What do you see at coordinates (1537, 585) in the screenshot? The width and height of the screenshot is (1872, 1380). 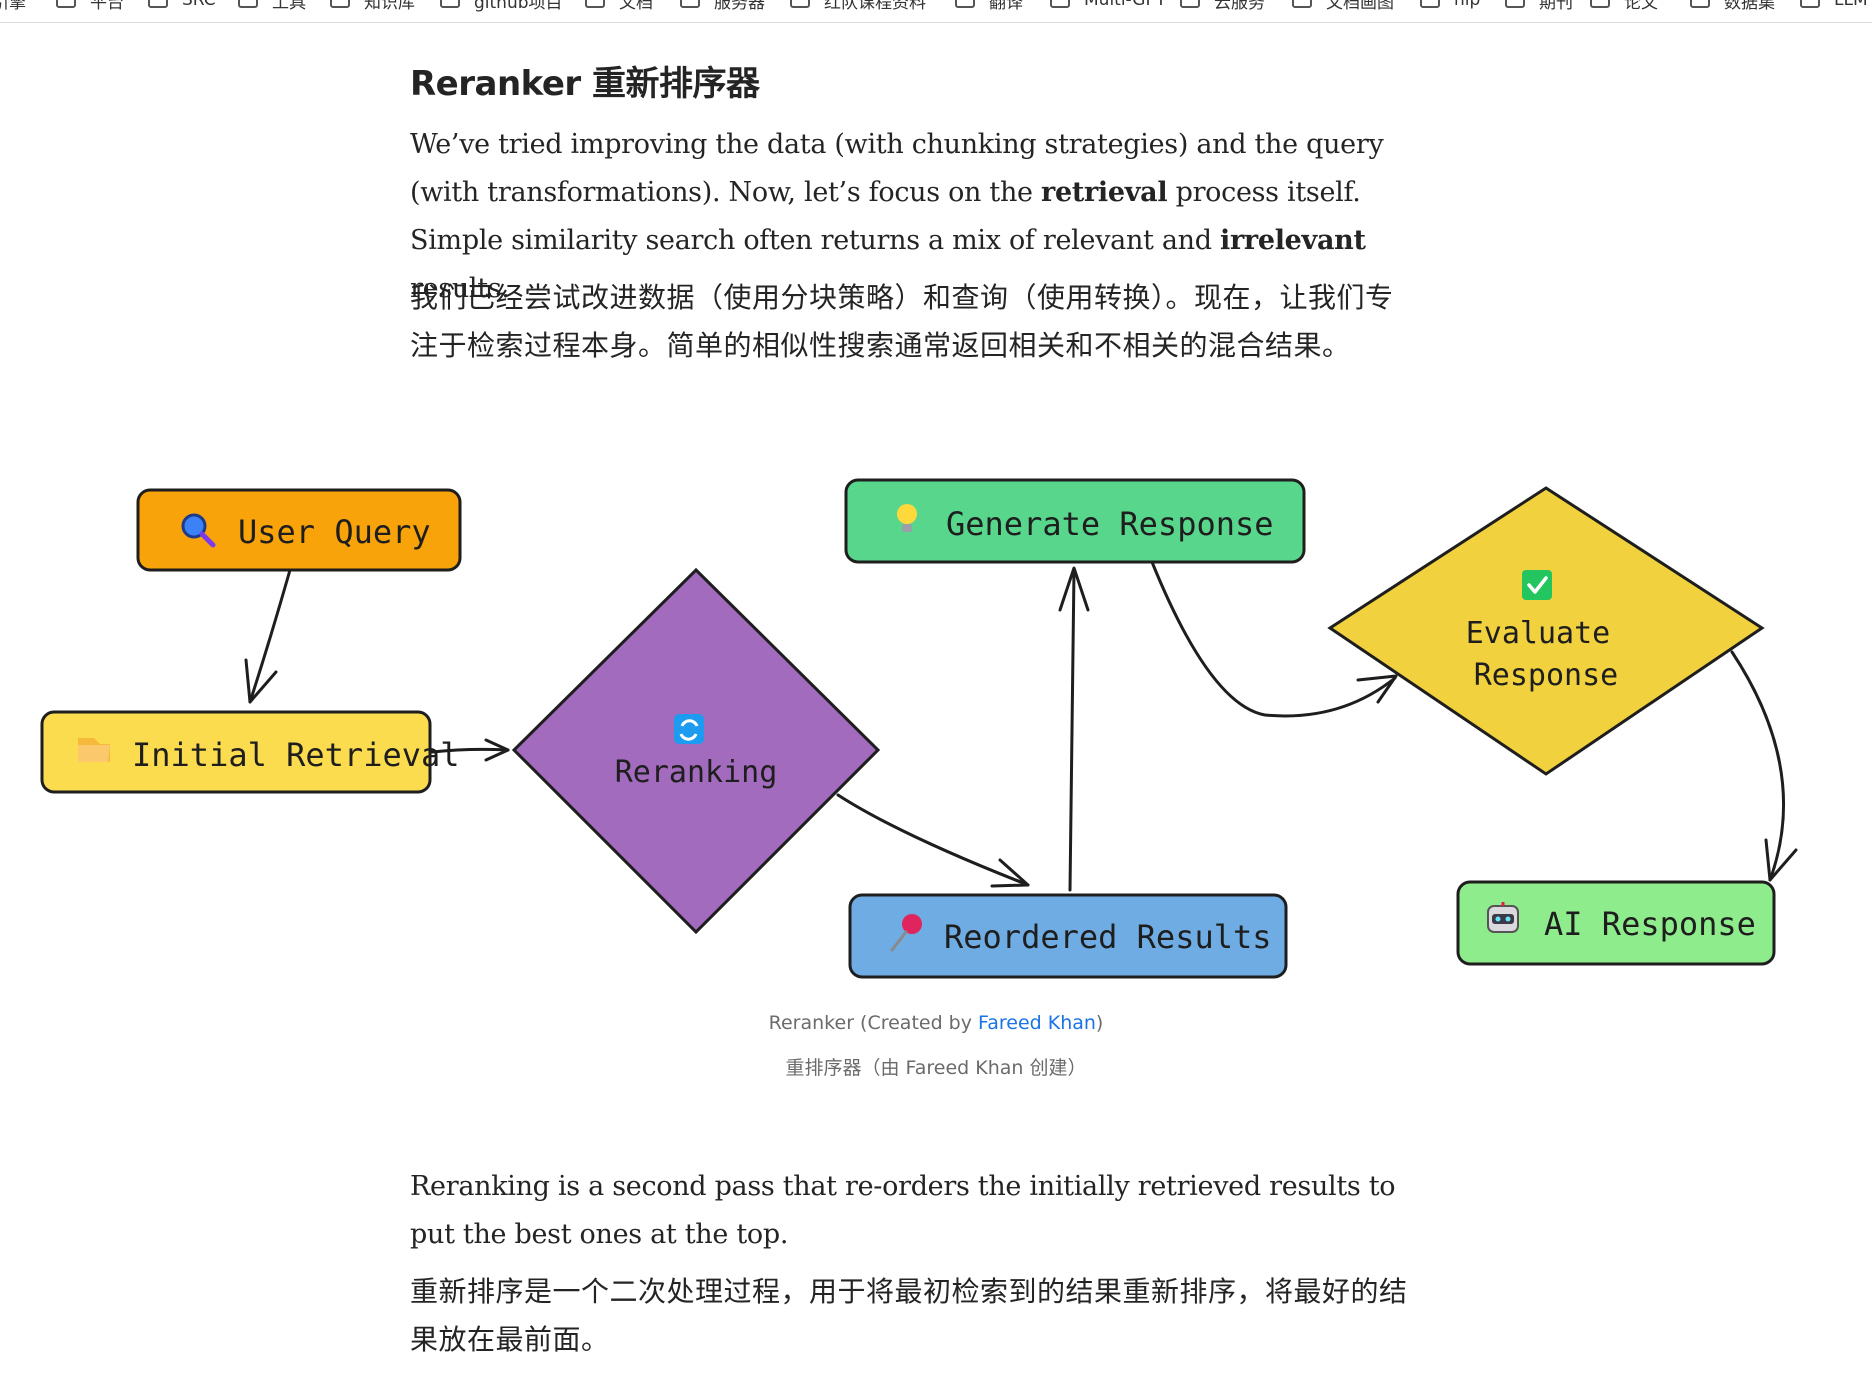 I see `checkmark-icon` at bounding box center [1537, 585].